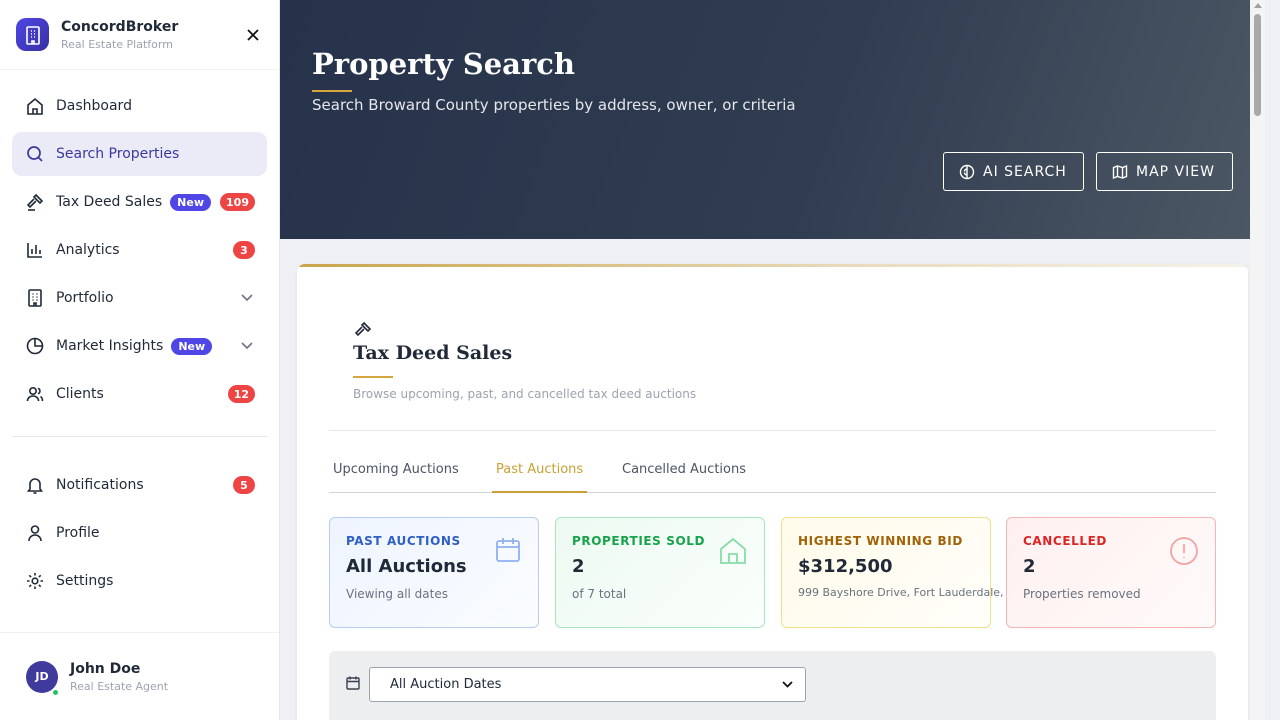 This screenshot has width=1280, height=720. I want to click on alert-circle-icon, so click(1184, 553).